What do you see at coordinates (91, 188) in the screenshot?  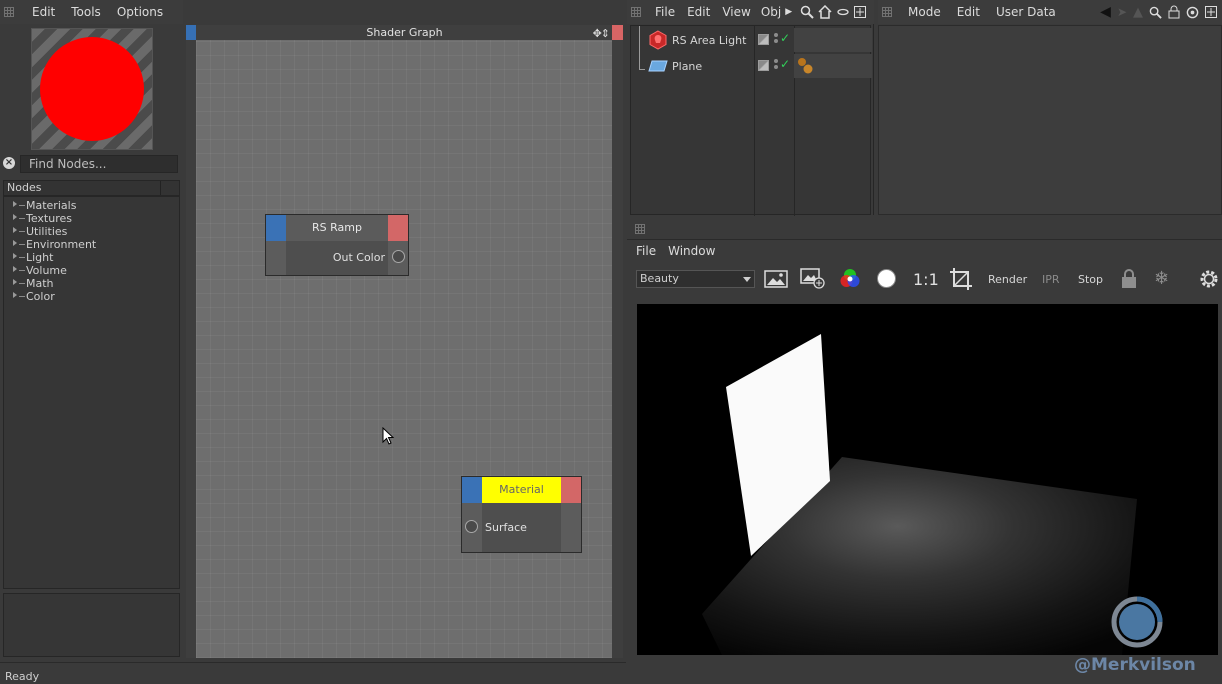 I see `nodes-column-header: Nodes` at bounding box center [91, 188].